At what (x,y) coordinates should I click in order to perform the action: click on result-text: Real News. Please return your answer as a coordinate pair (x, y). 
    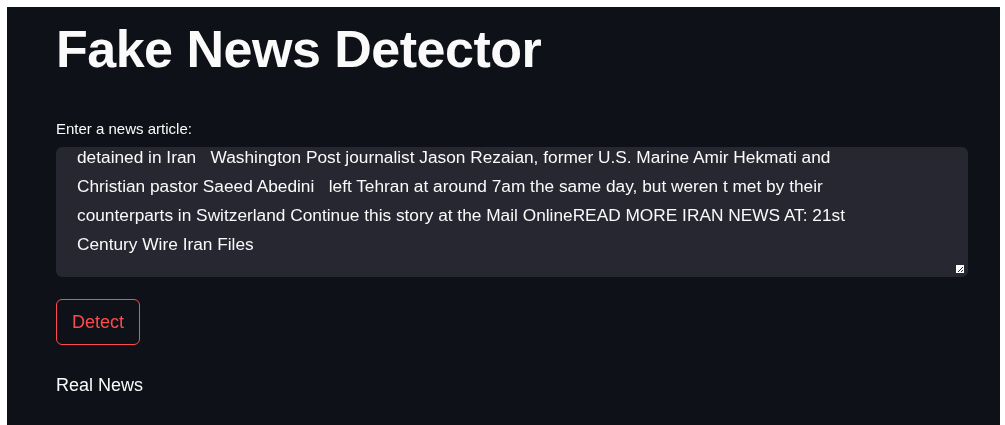
    Looking at the image, I should click on (100, 385).